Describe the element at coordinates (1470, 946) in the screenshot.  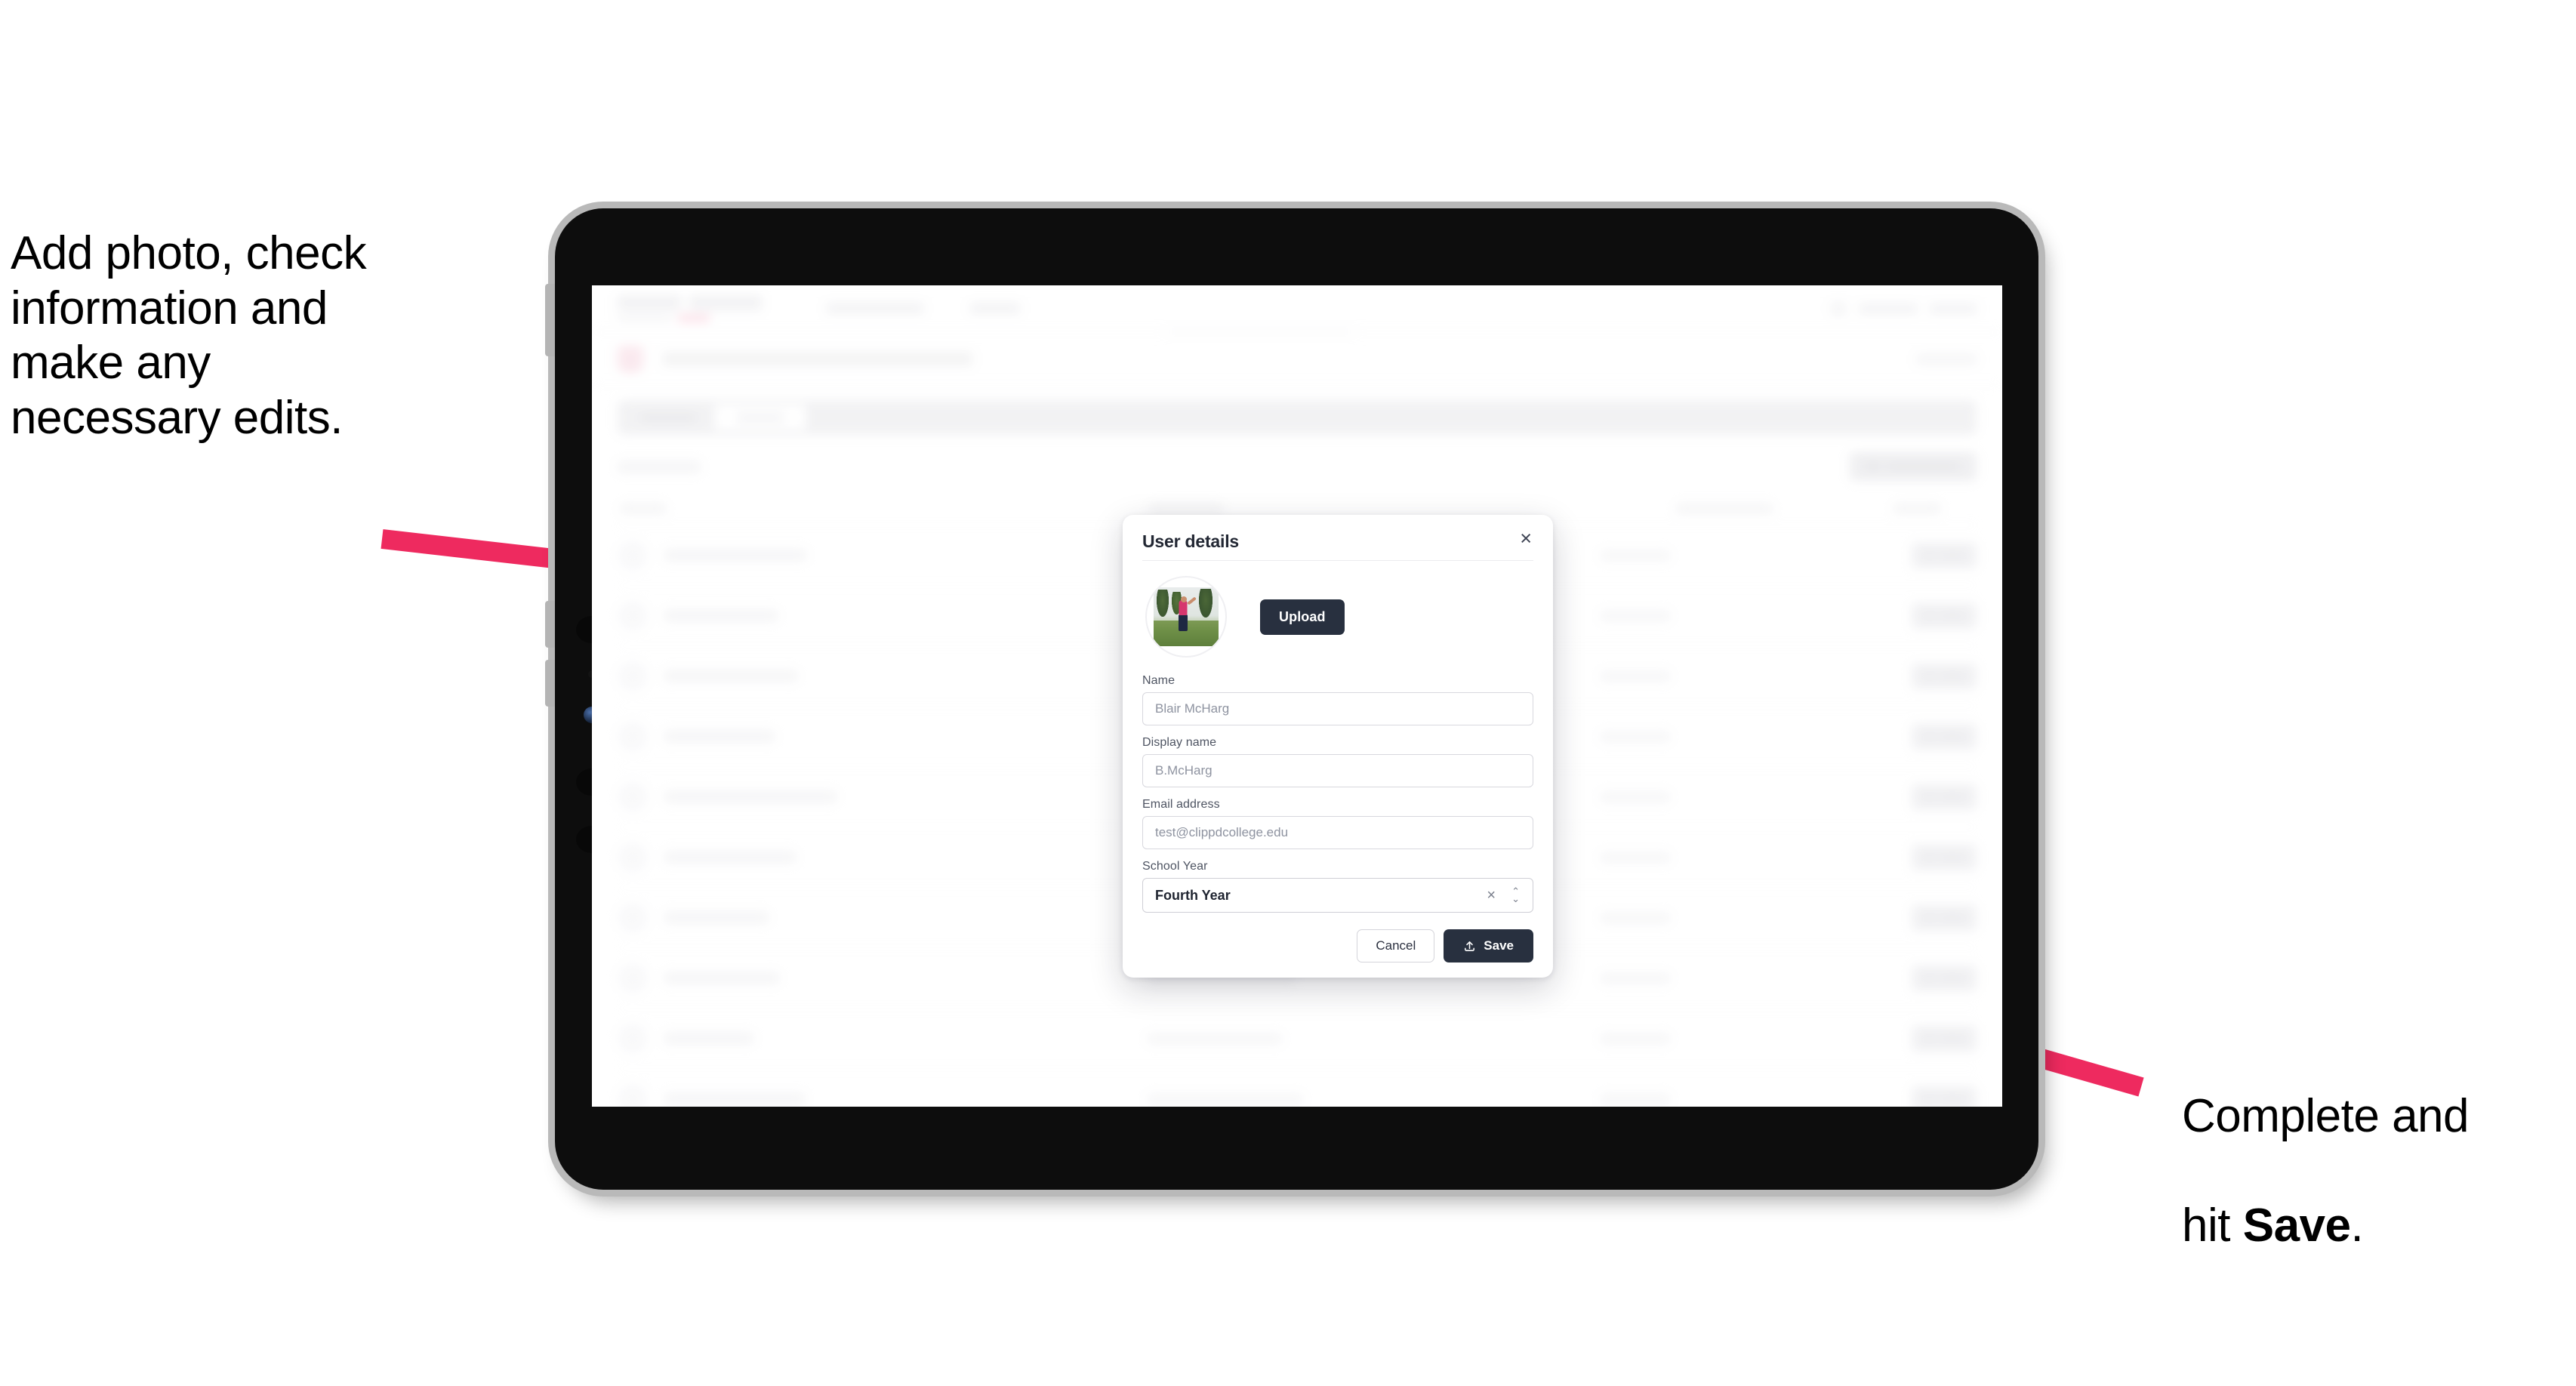
I see `upload-icon` at that location.